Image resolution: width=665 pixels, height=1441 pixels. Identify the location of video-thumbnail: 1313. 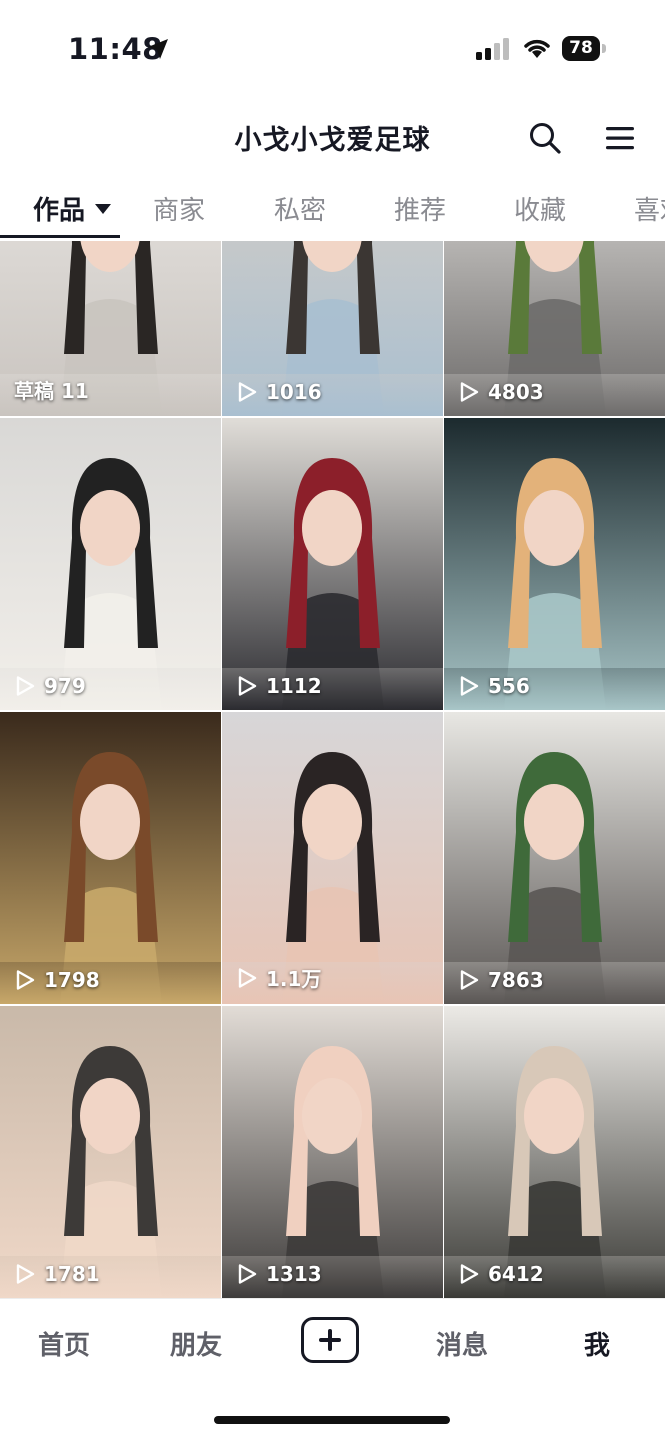
(332, 1152).